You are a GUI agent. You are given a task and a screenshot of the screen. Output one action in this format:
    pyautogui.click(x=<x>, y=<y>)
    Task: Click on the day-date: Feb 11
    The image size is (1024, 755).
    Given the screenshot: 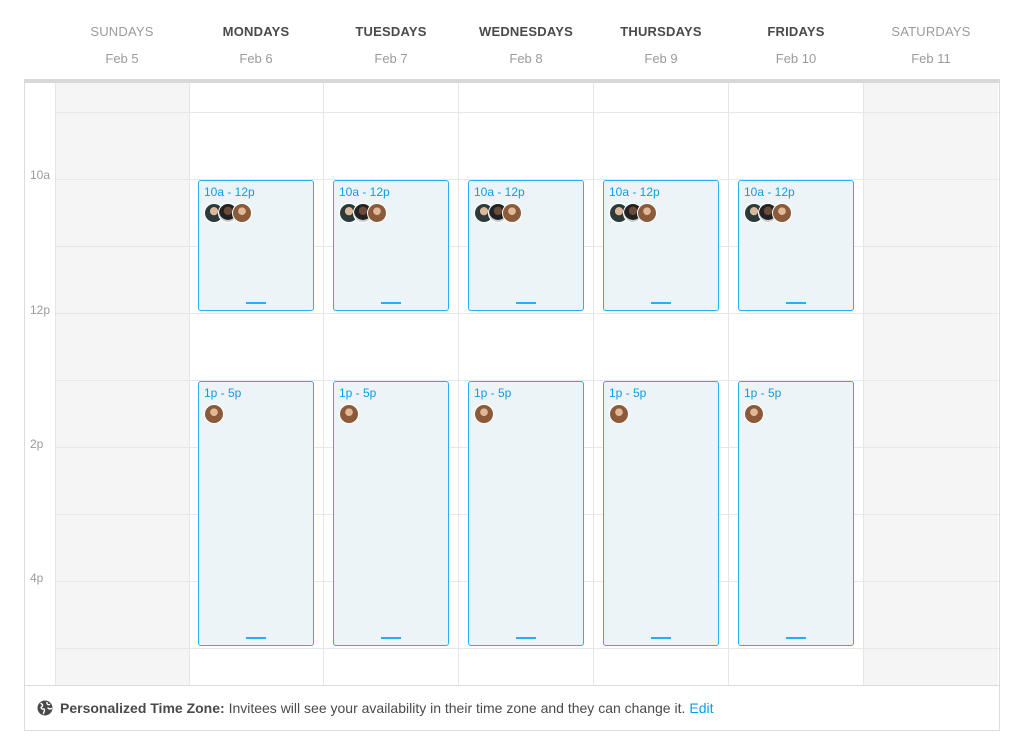 What is the action you would take?
    pyautogui.click(x=931, y=58)
    